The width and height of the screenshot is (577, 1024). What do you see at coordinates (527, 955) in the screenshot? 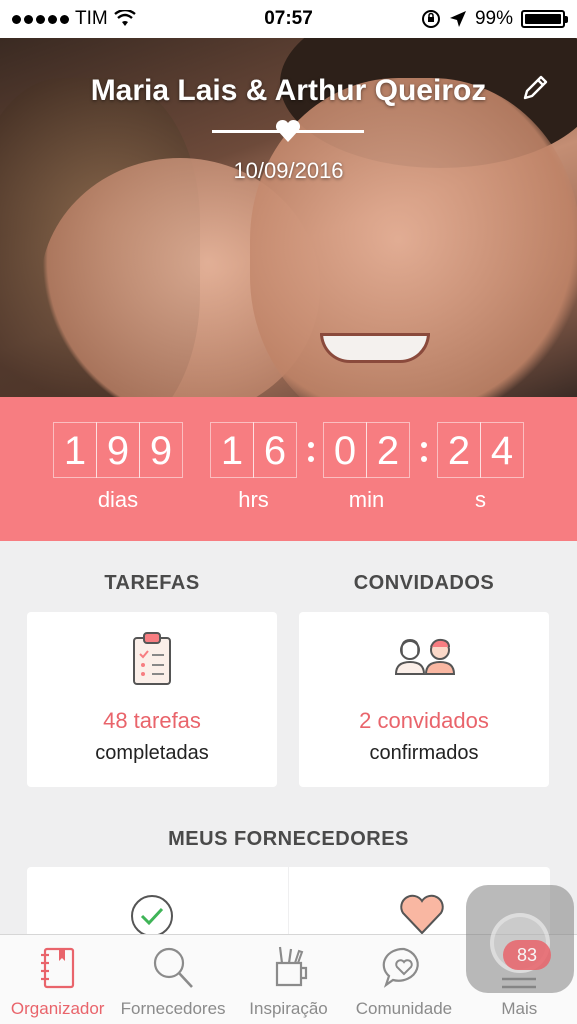
I see `more-badge: 83` at bounding box center [527, 955].